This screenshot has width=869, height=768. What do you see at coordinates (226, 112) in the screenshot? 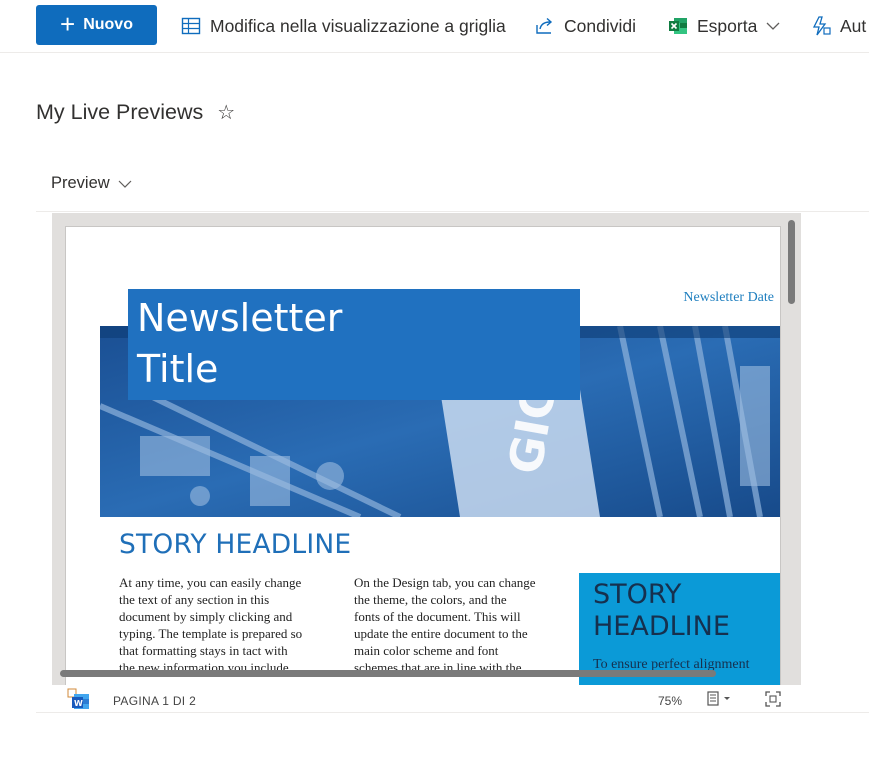
I see `star-icon: ☆` at bounding box center [226, 112].